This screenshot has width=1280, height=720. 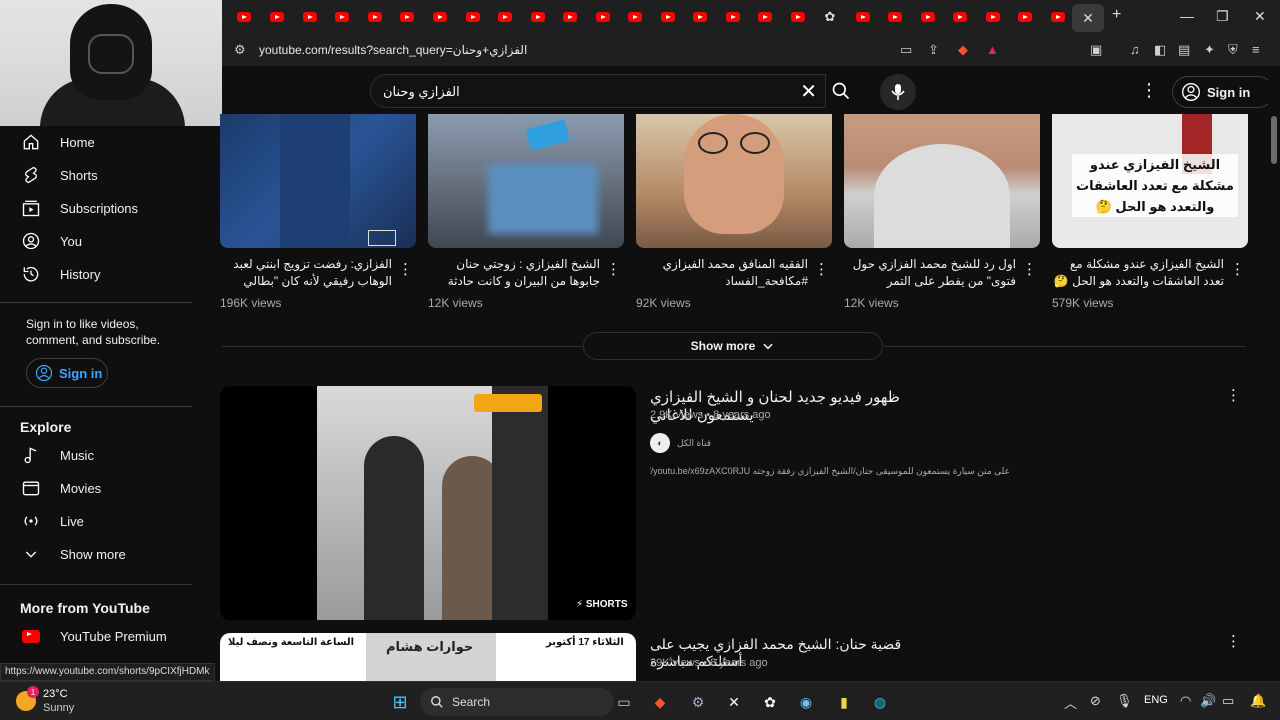 I want to click on volume-icon: 🔊, so click(x=1208, y=701).